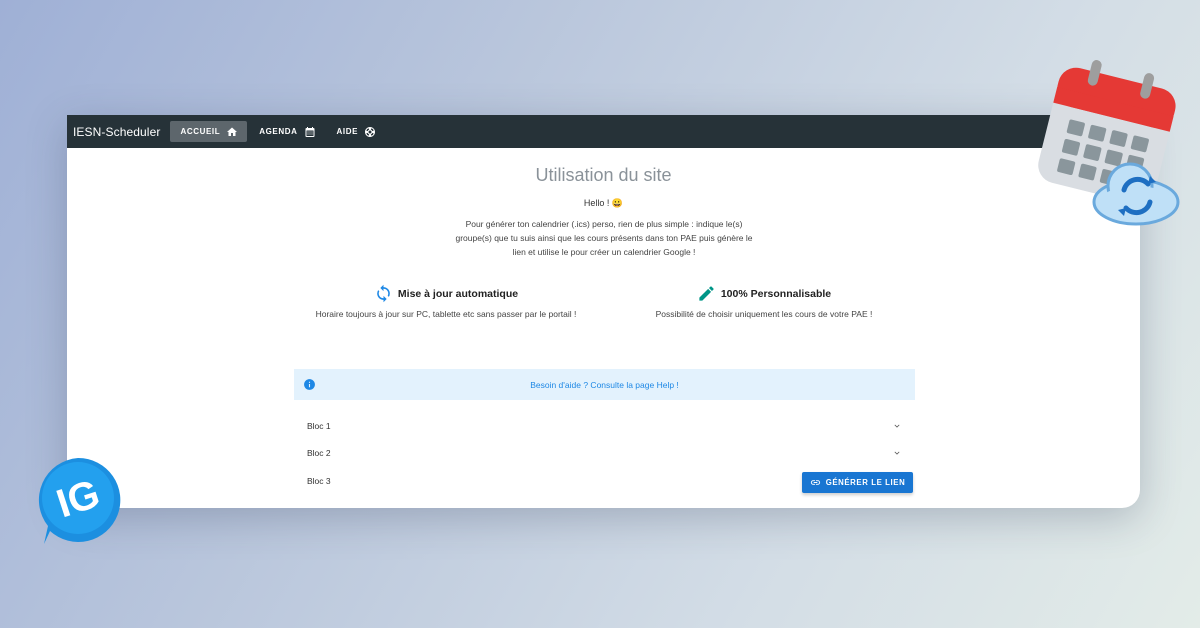 The height and width of the screenshot is (628, 1200). I want to click on generate-link-button: GÉNÉRER LE LIEN, so click(857, 482).